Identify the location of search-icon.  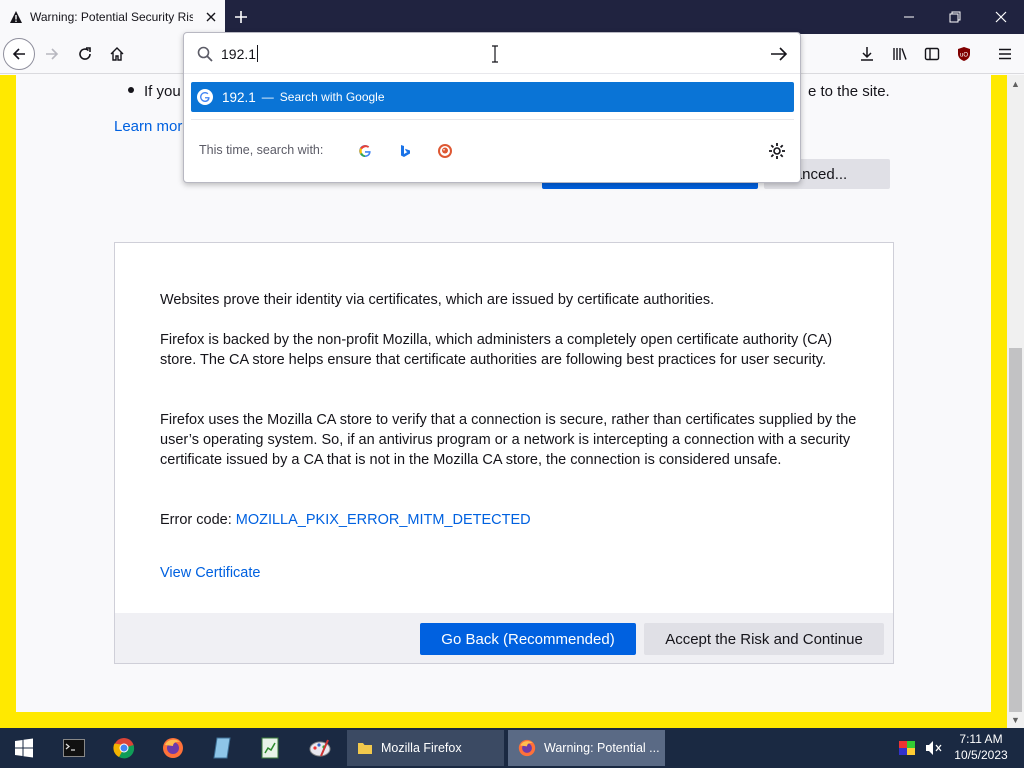
(205, 54).